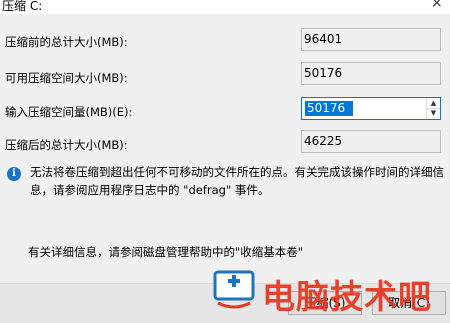 Image resolution: width=450 pixels, height=323 pixels. I want to click on available-space-field: 50176, so click(371, 73).